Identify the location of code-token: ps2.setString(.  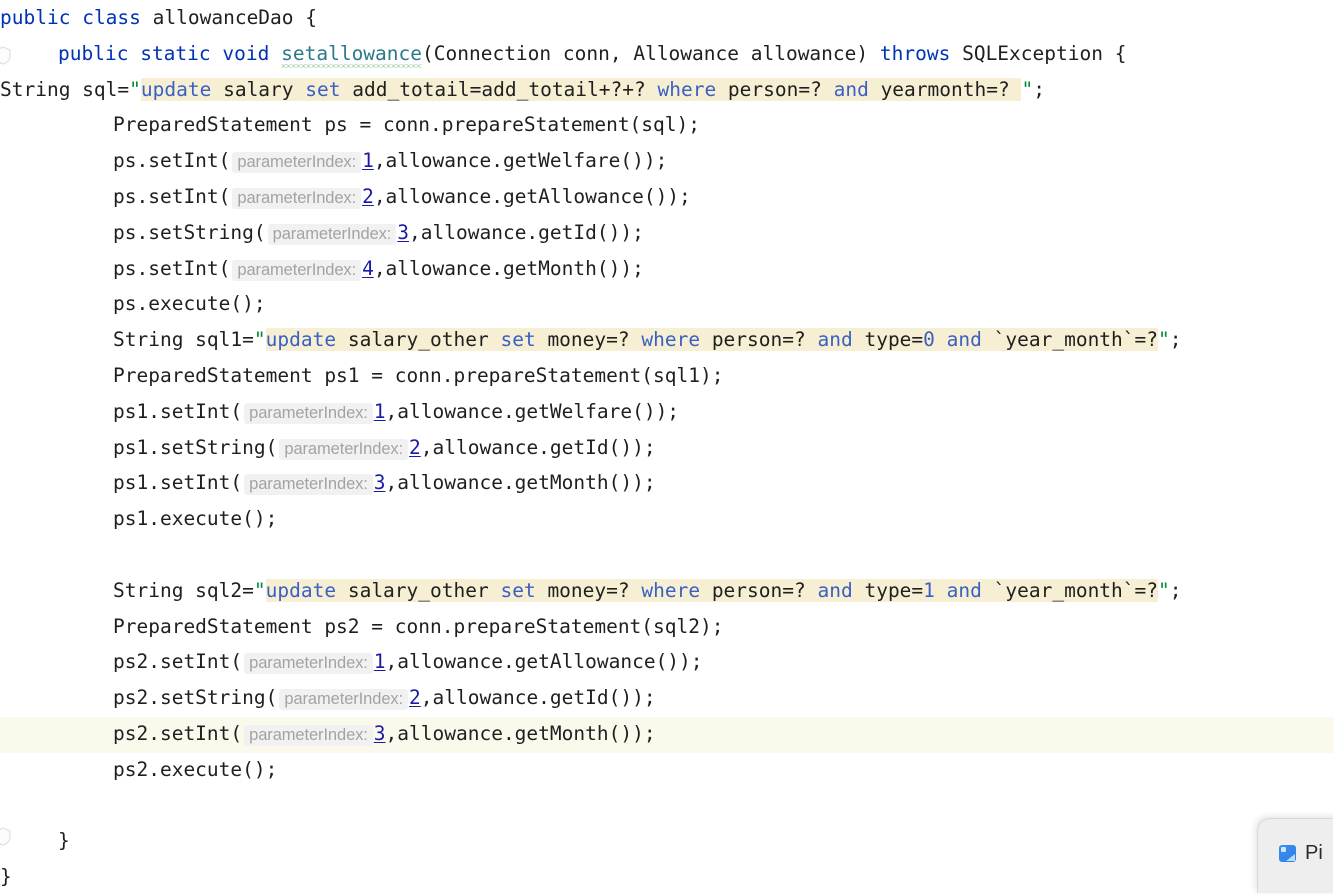
(195, 698).